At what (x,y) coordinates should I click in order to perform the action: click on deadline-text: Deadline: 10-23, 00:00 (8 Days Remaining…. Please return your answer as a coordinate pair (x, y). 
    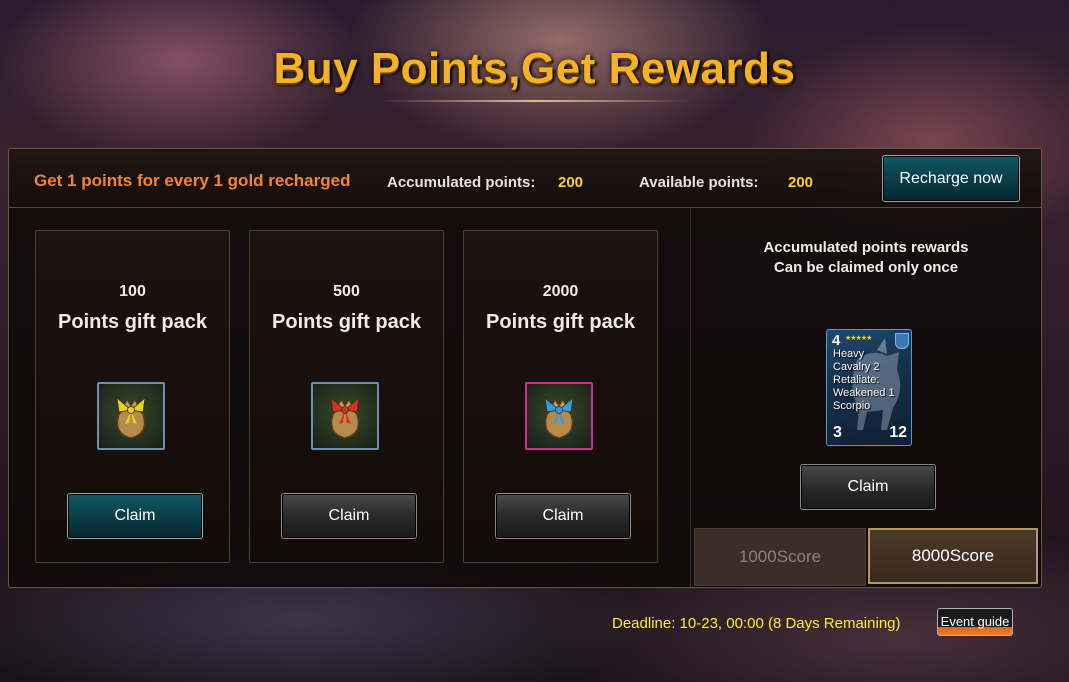
    Looking at the image, I should click on (756, 623).